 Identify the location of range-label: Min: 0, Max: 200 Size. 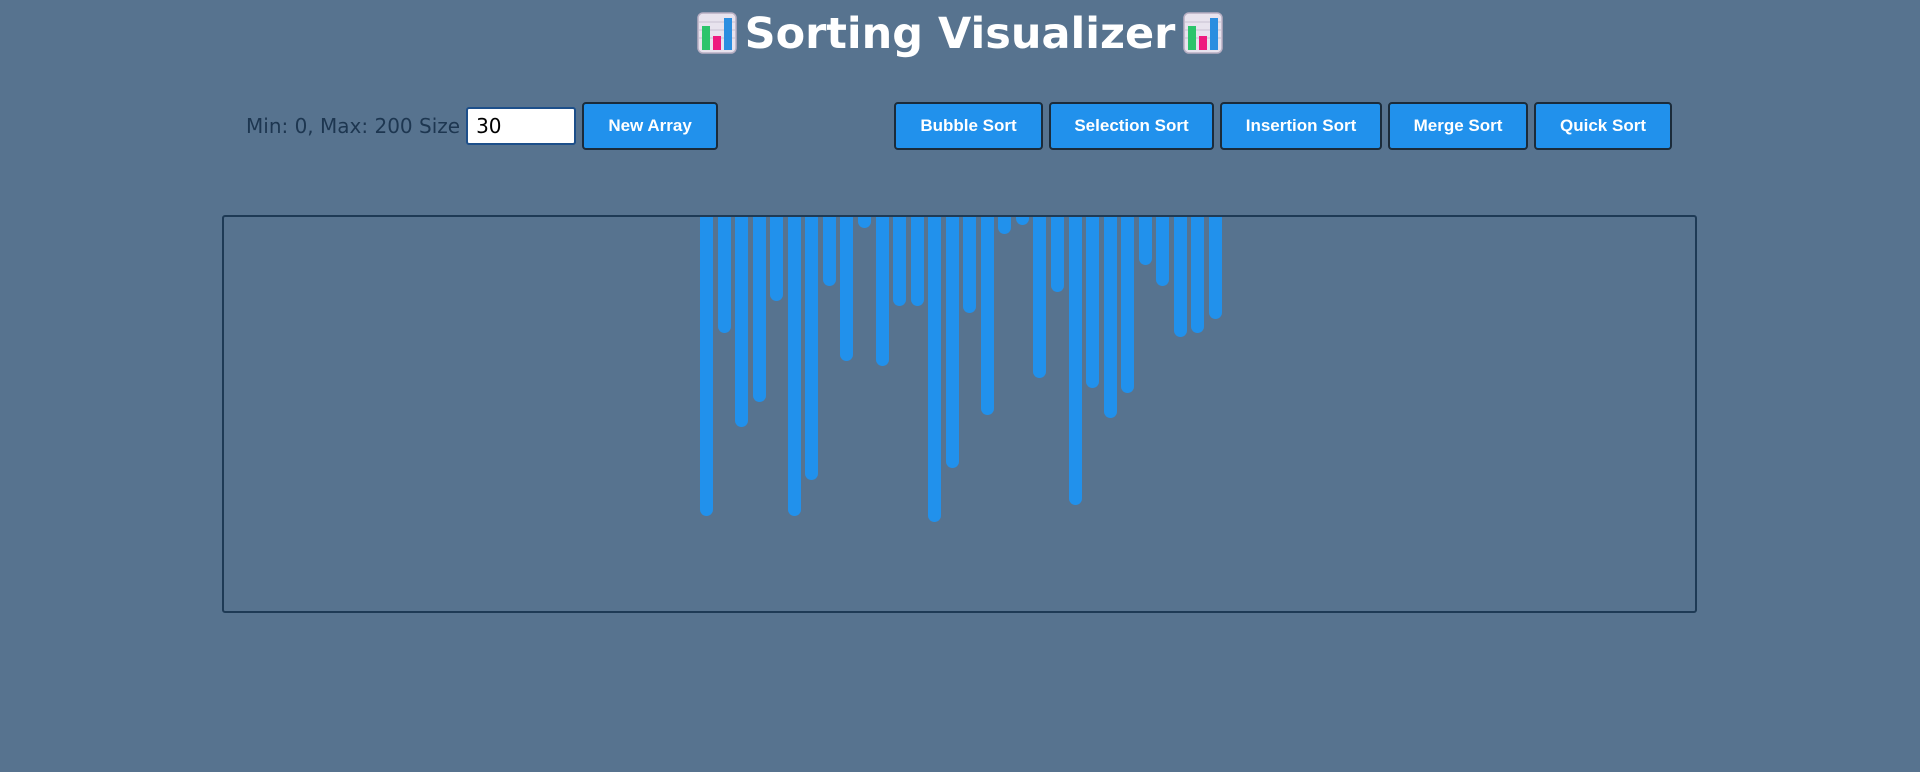
(353, 126).